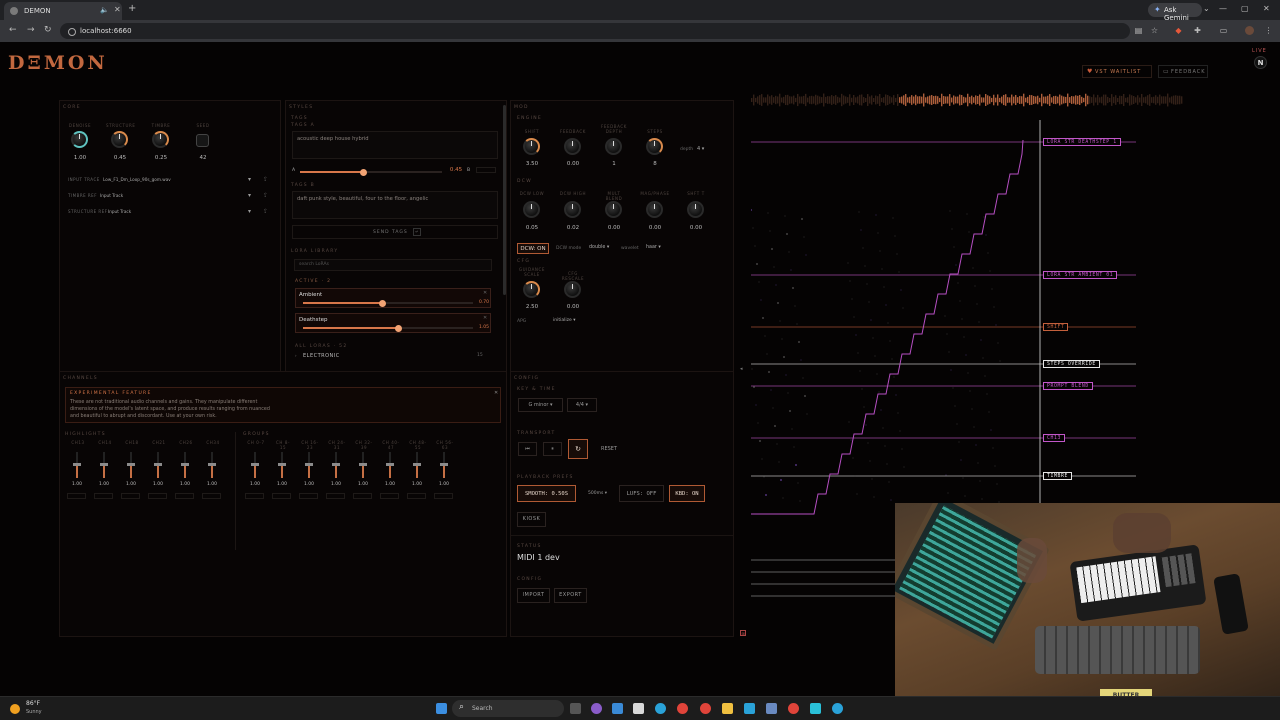  What do you see at coordinates (383, 303) in the screenshot?
I see `slider-thumb` at bounding box center [383, 303].